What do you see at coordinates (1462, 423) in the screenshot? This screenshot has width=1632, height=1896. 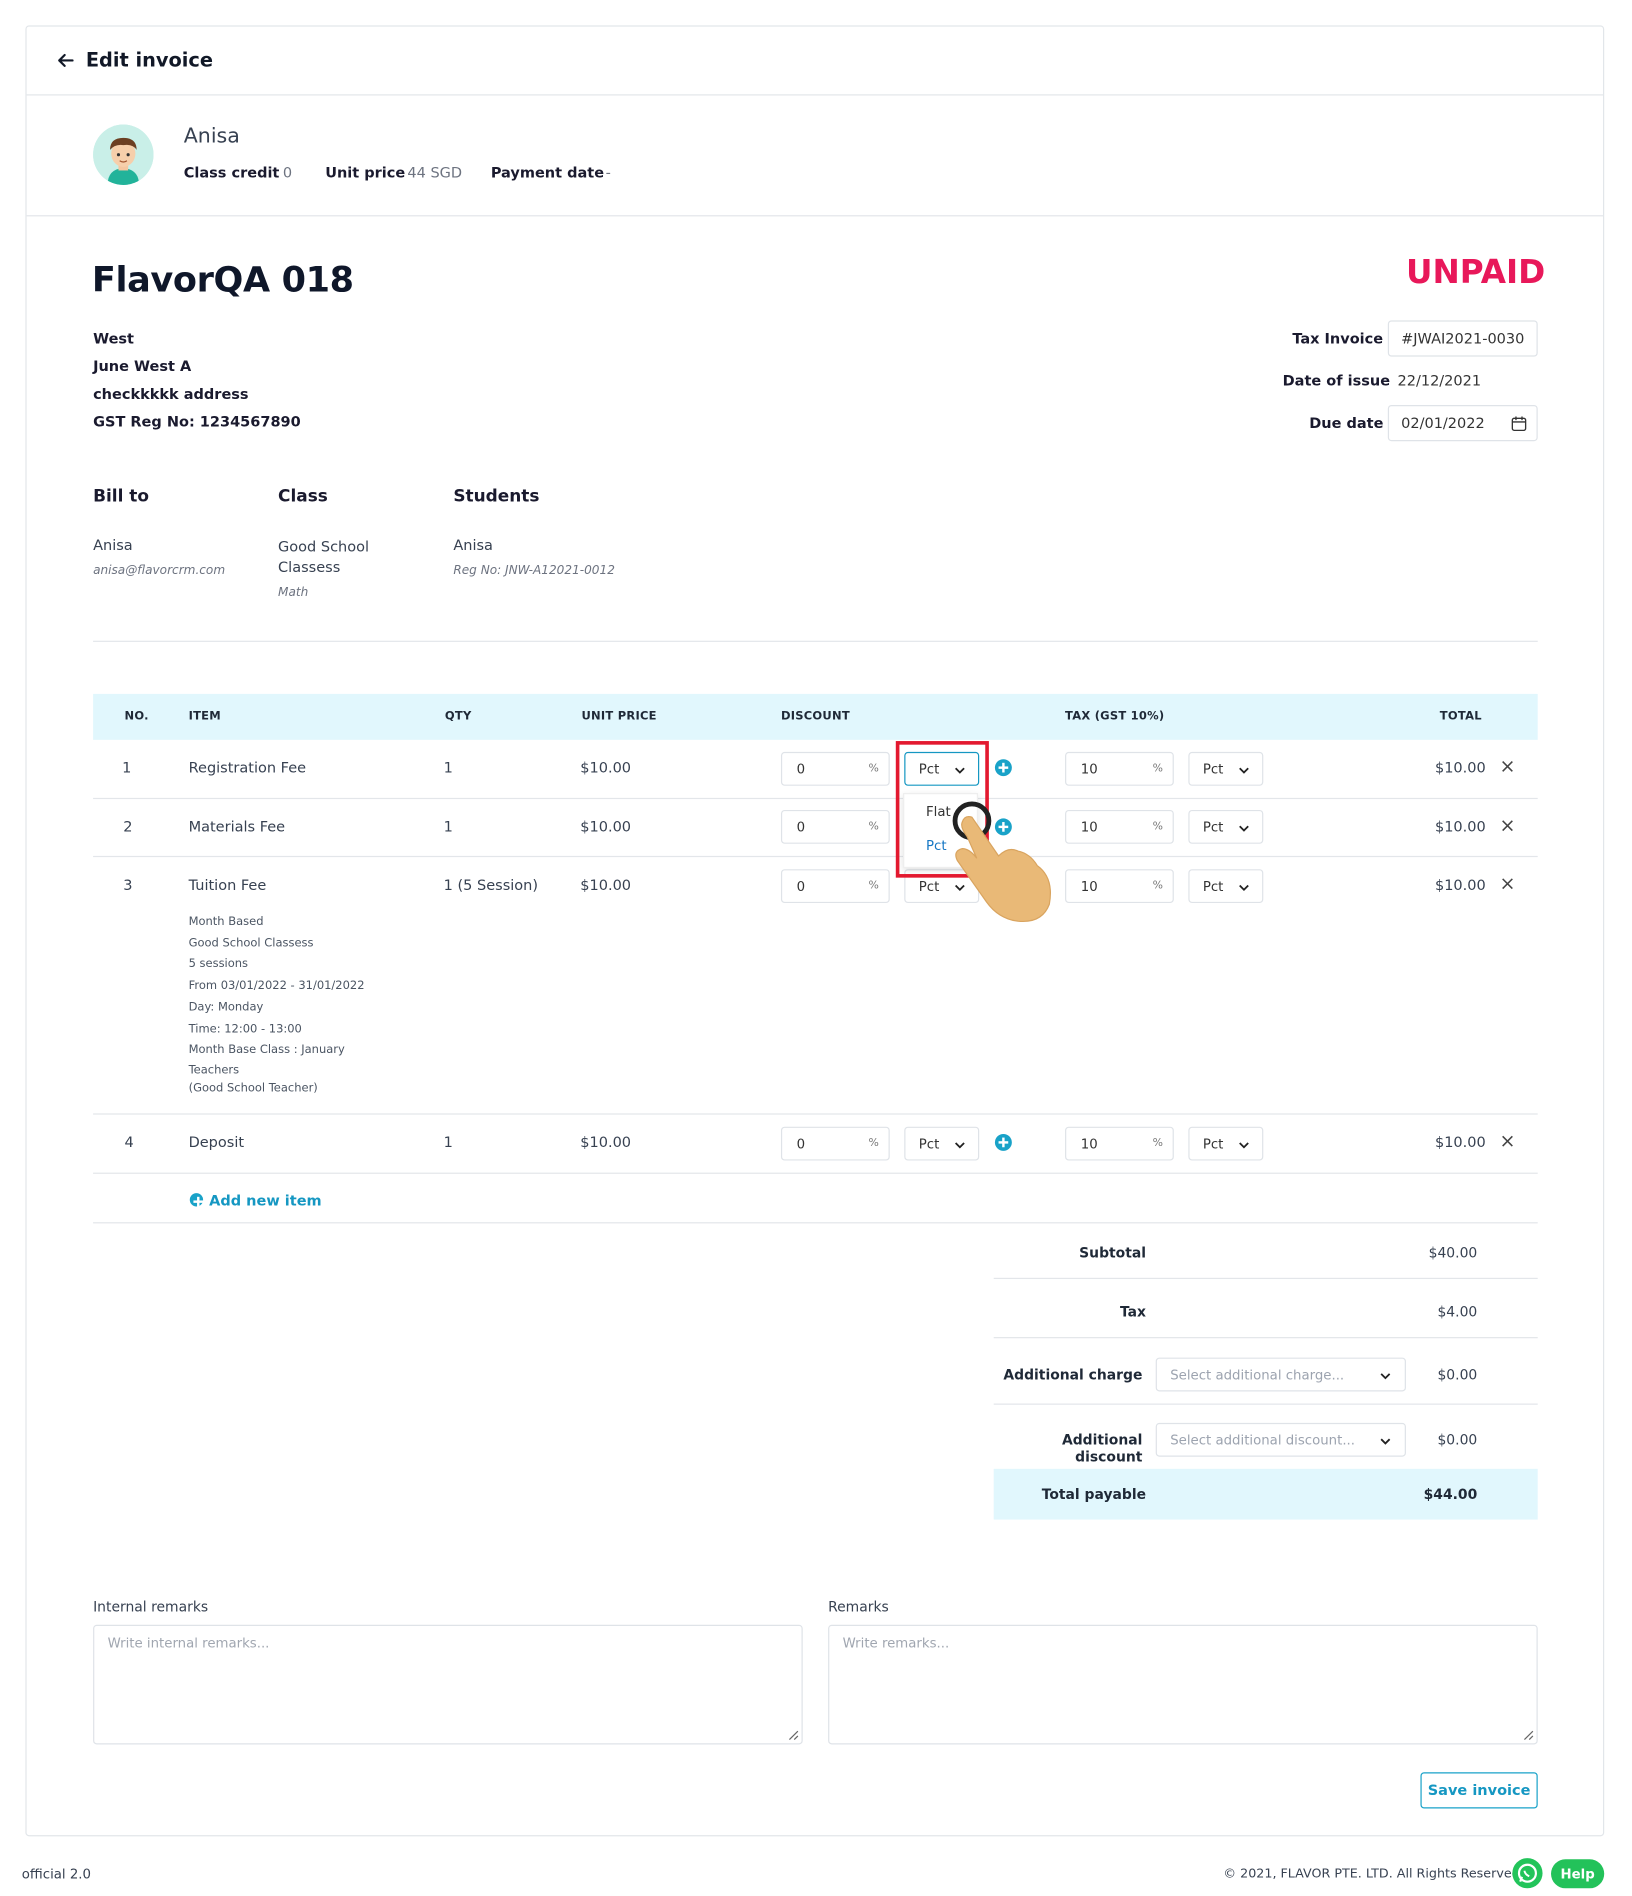 I see `due-date-field: 02/01/2022` at bounding box center [1462, 423].